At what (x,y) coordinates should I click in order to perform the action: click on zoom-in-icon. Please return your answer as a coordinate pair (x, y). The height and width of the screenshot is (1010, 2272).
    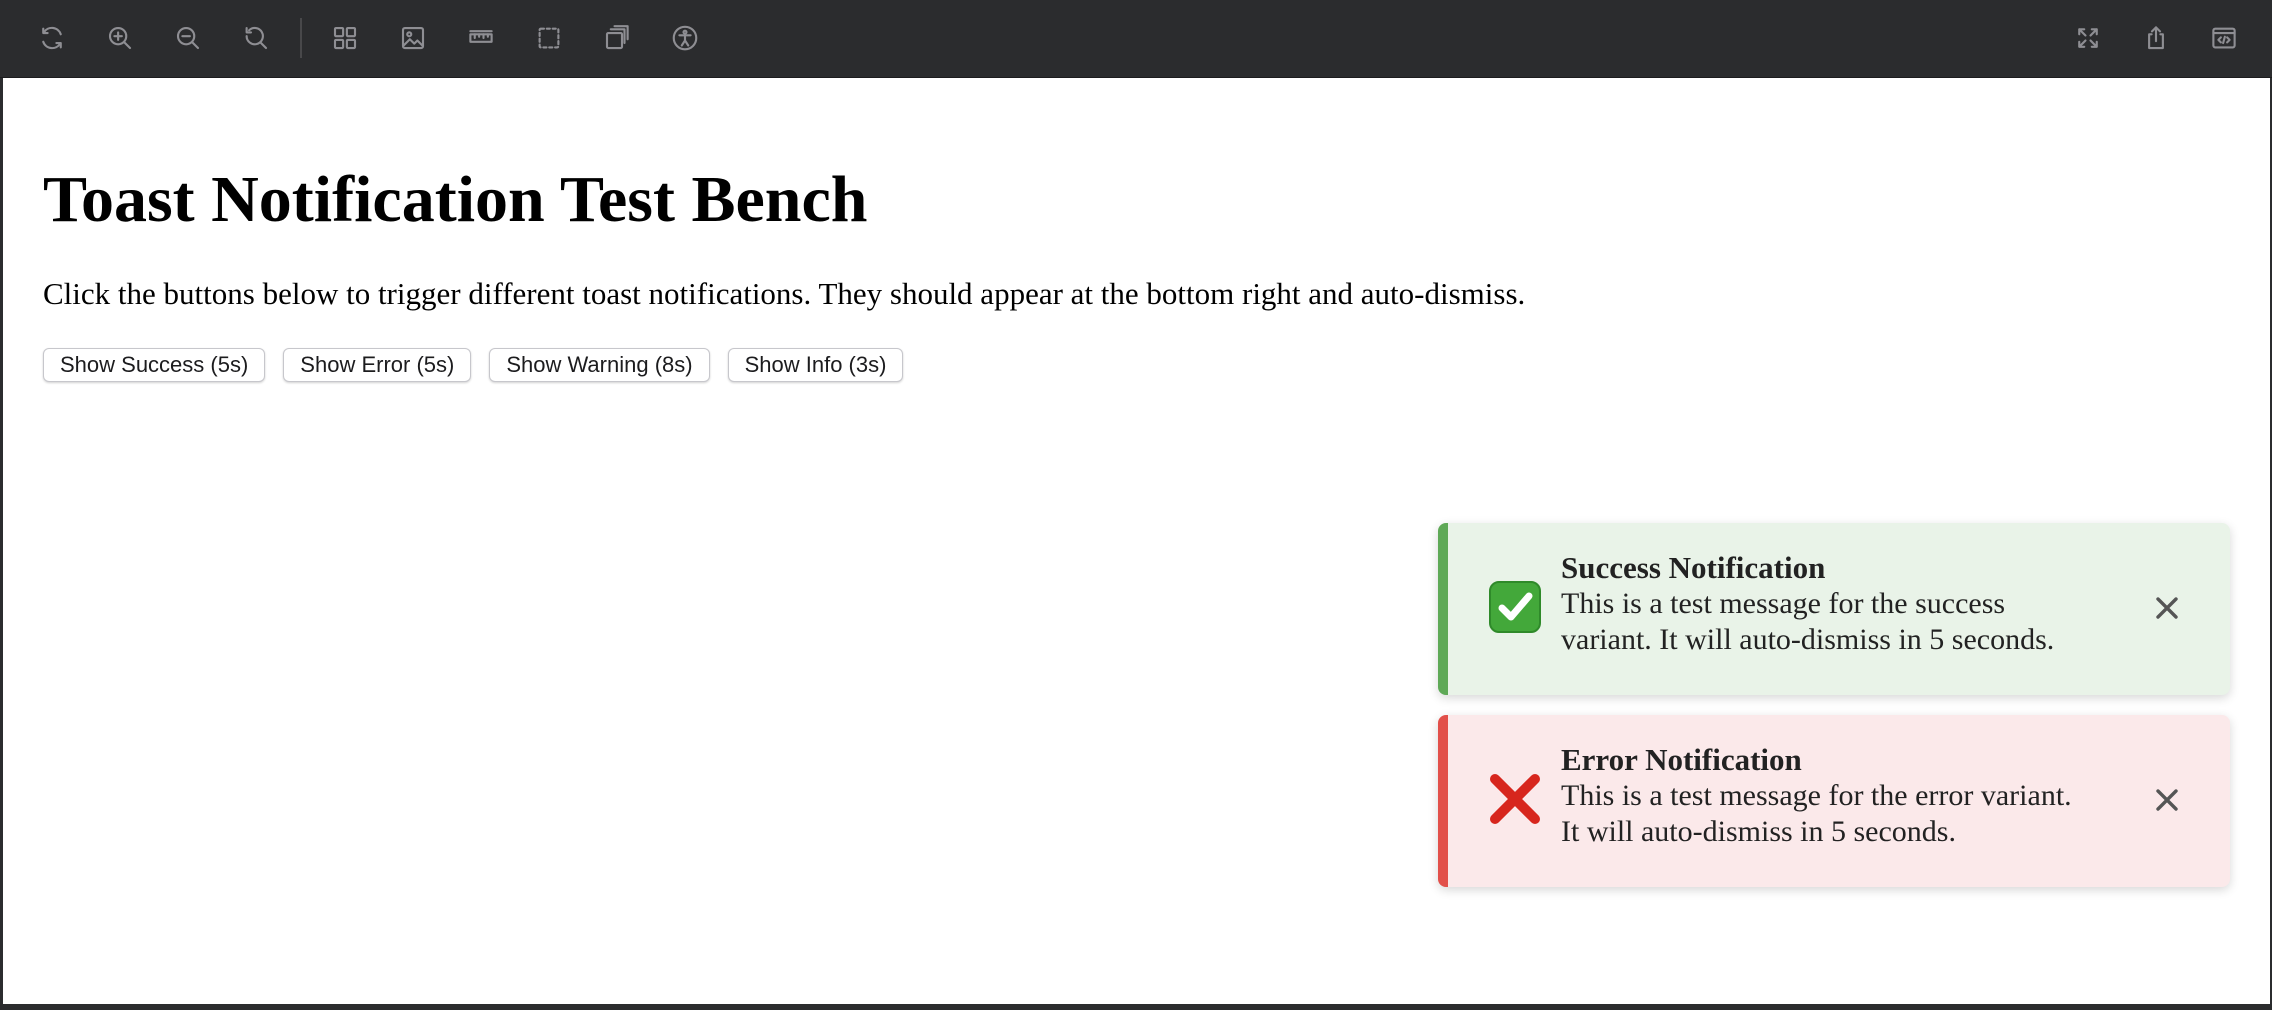
    Looking at the image, I should click on (120, 38).